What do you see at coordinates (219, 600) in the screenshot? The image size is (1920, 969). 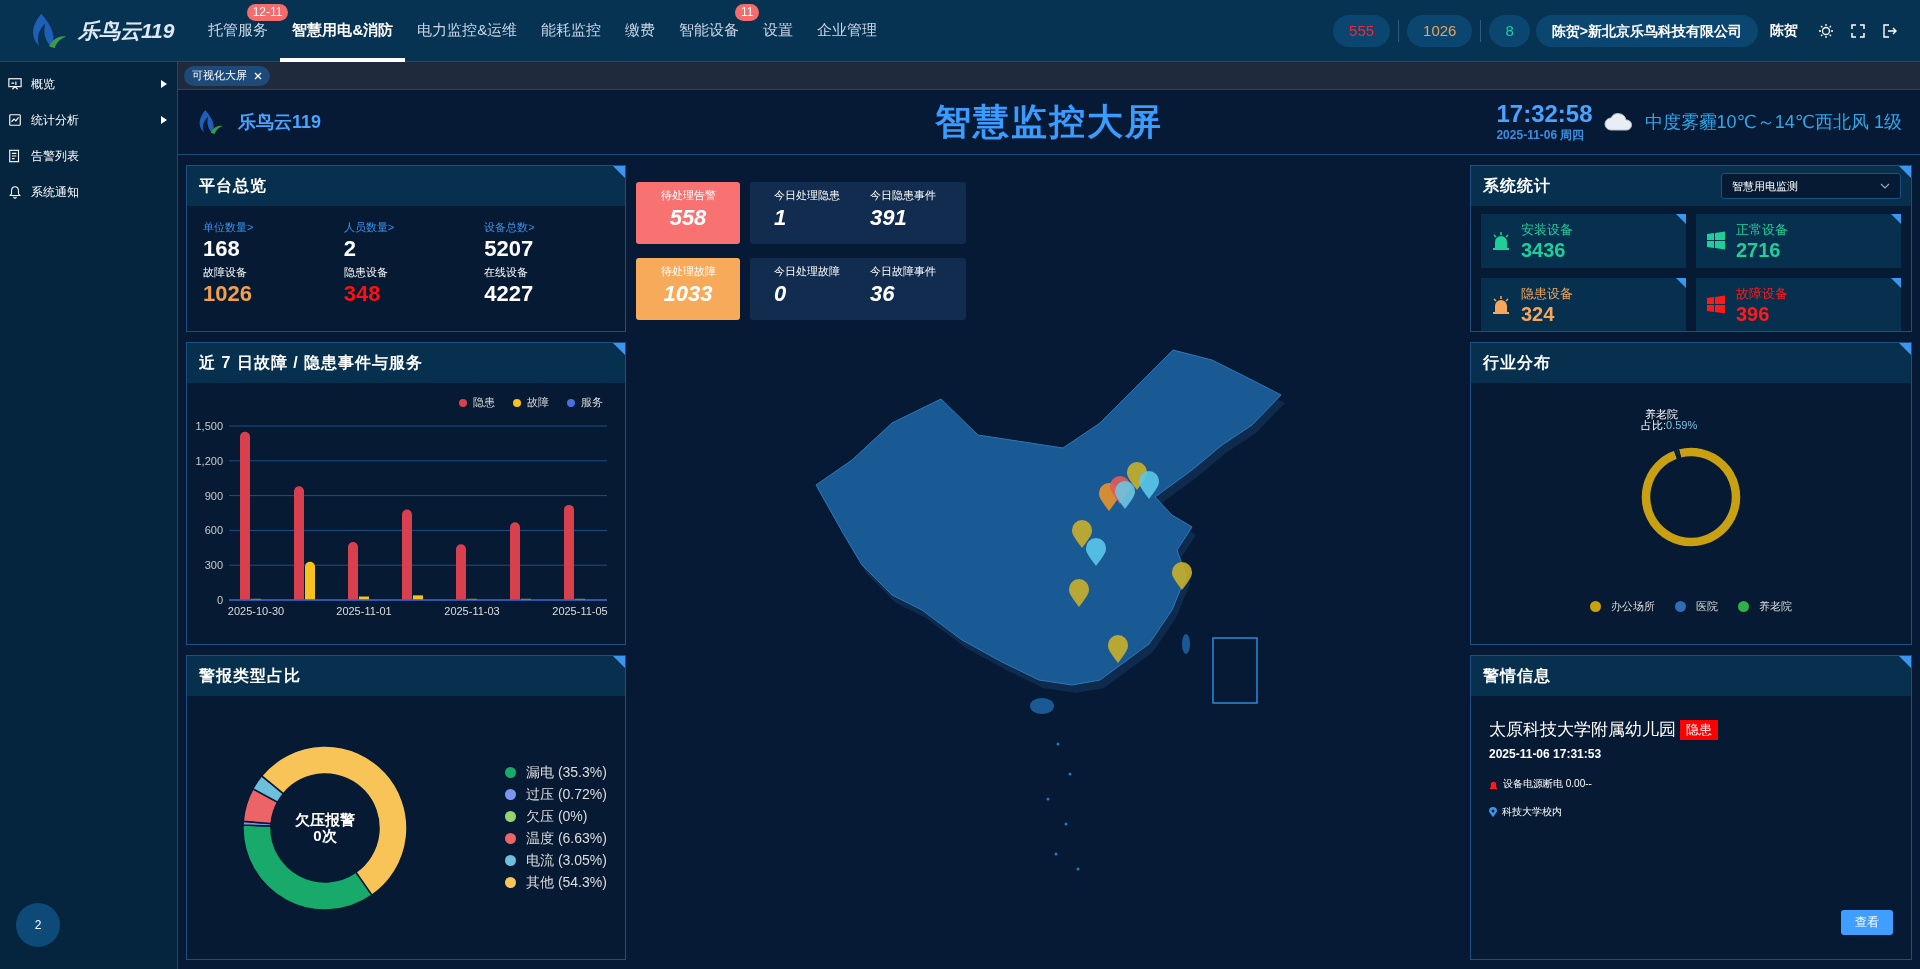 I see `axis-label: 0` at bounding box center [219, 600].